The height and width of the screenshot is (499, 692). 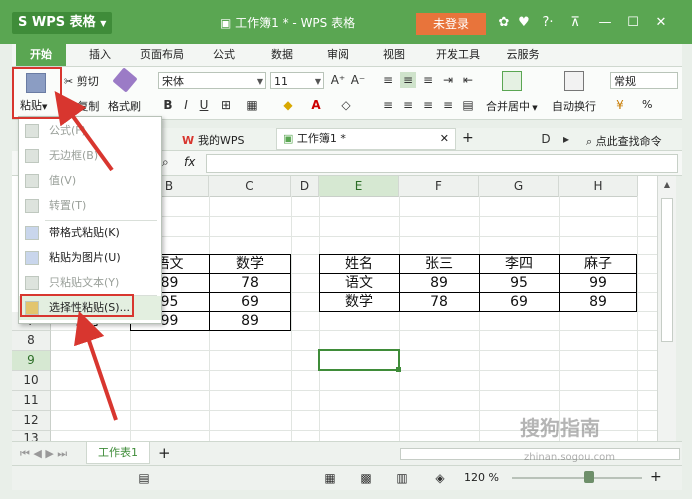 I want to click on arrow-to-paste-special, so click(x=96, y=365).